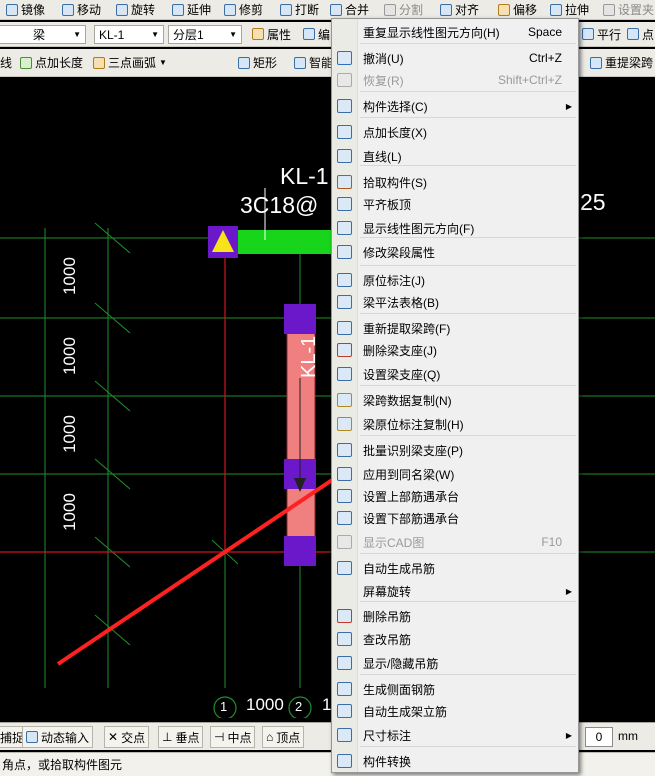  I want to click on edit-beam-segment-icon, so click(344, 252).